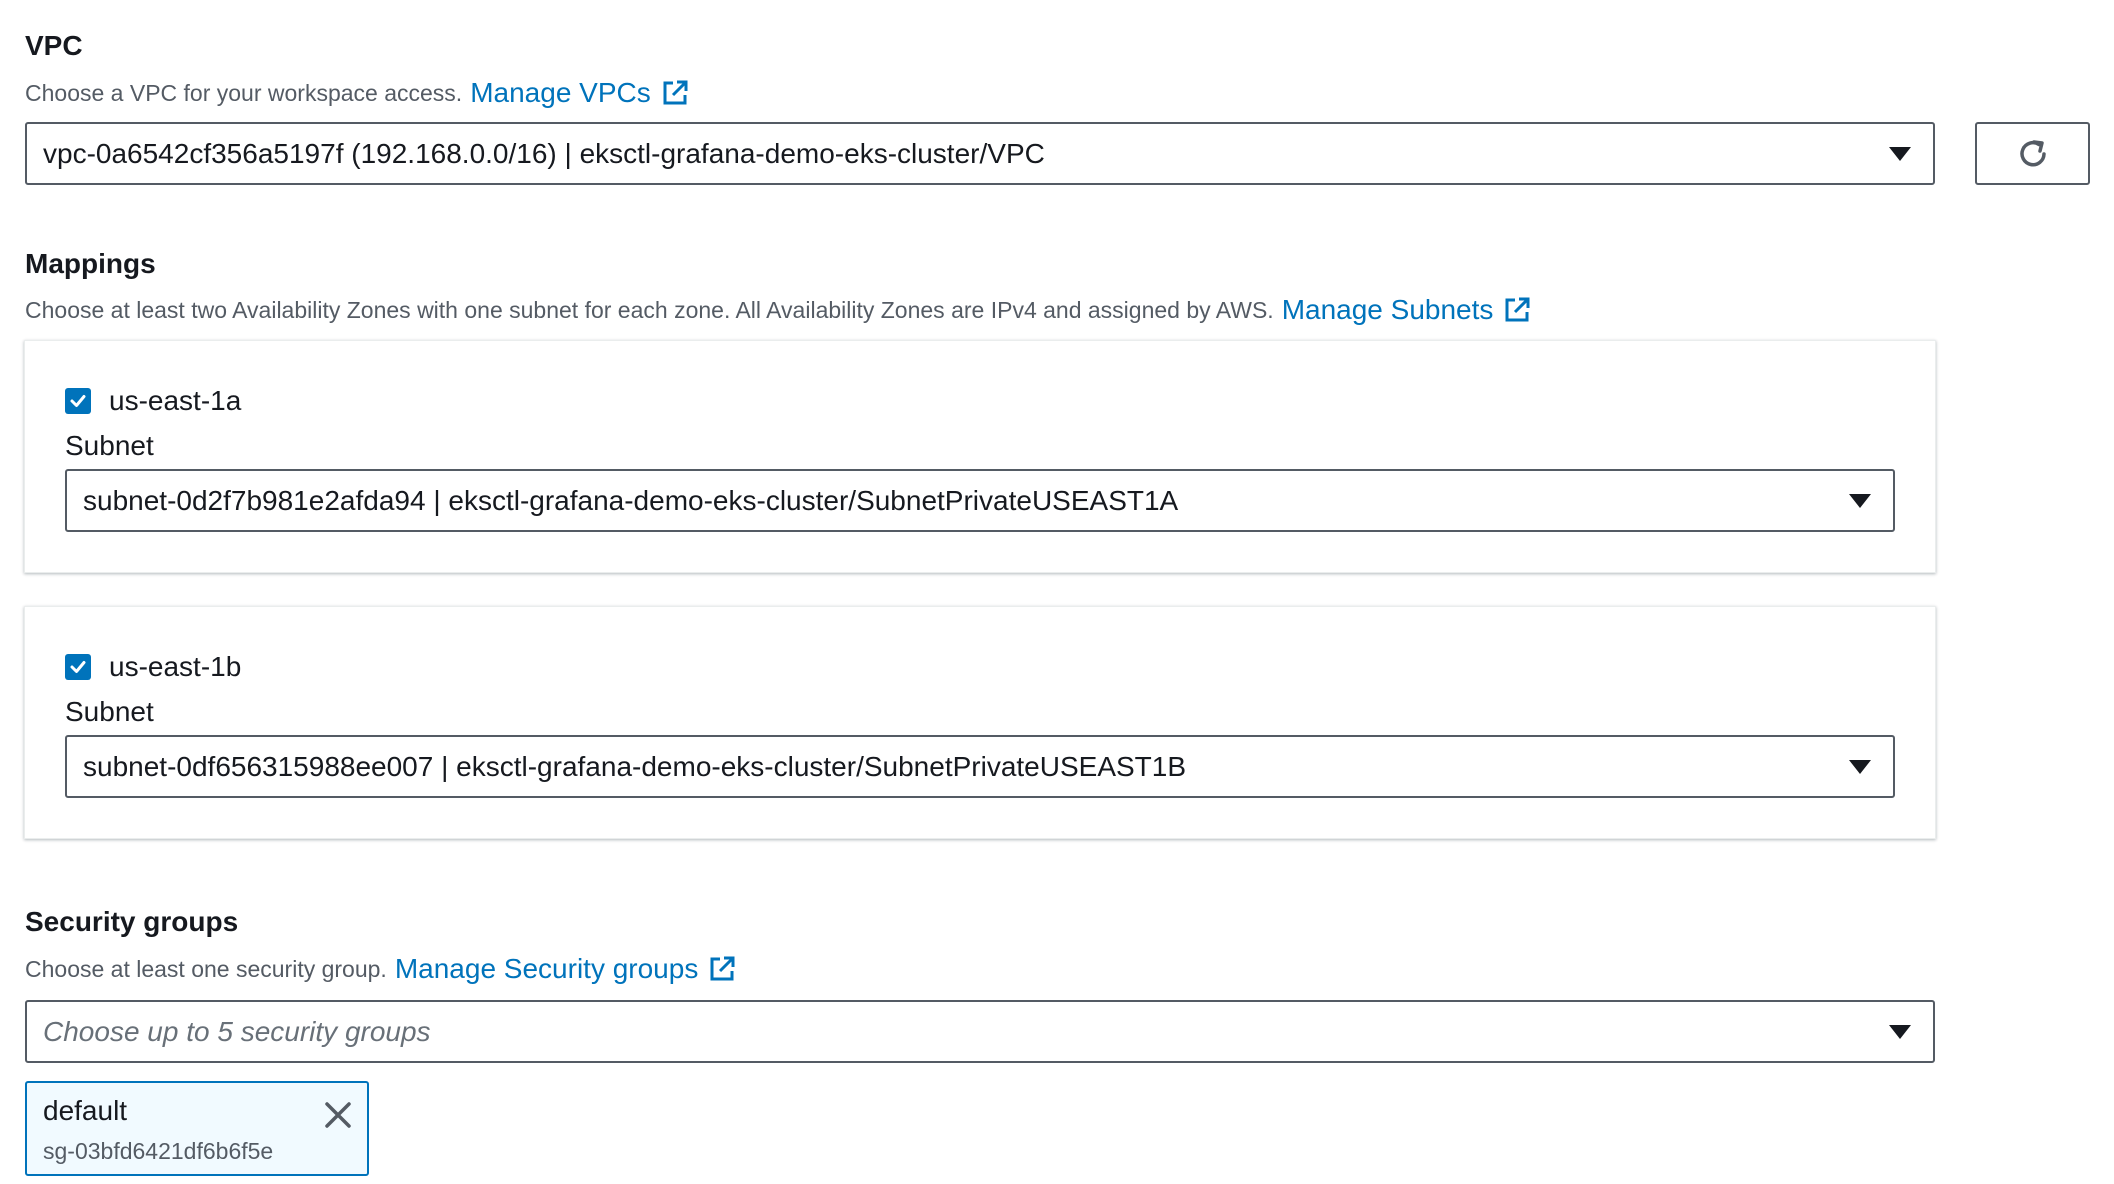 The width and height of the screenshot is (2114, 1184). Describe the element at coordinates (546, 968) in the screenshot. I see `manage-security-groups-link-label: Manage Security groups` at that location.